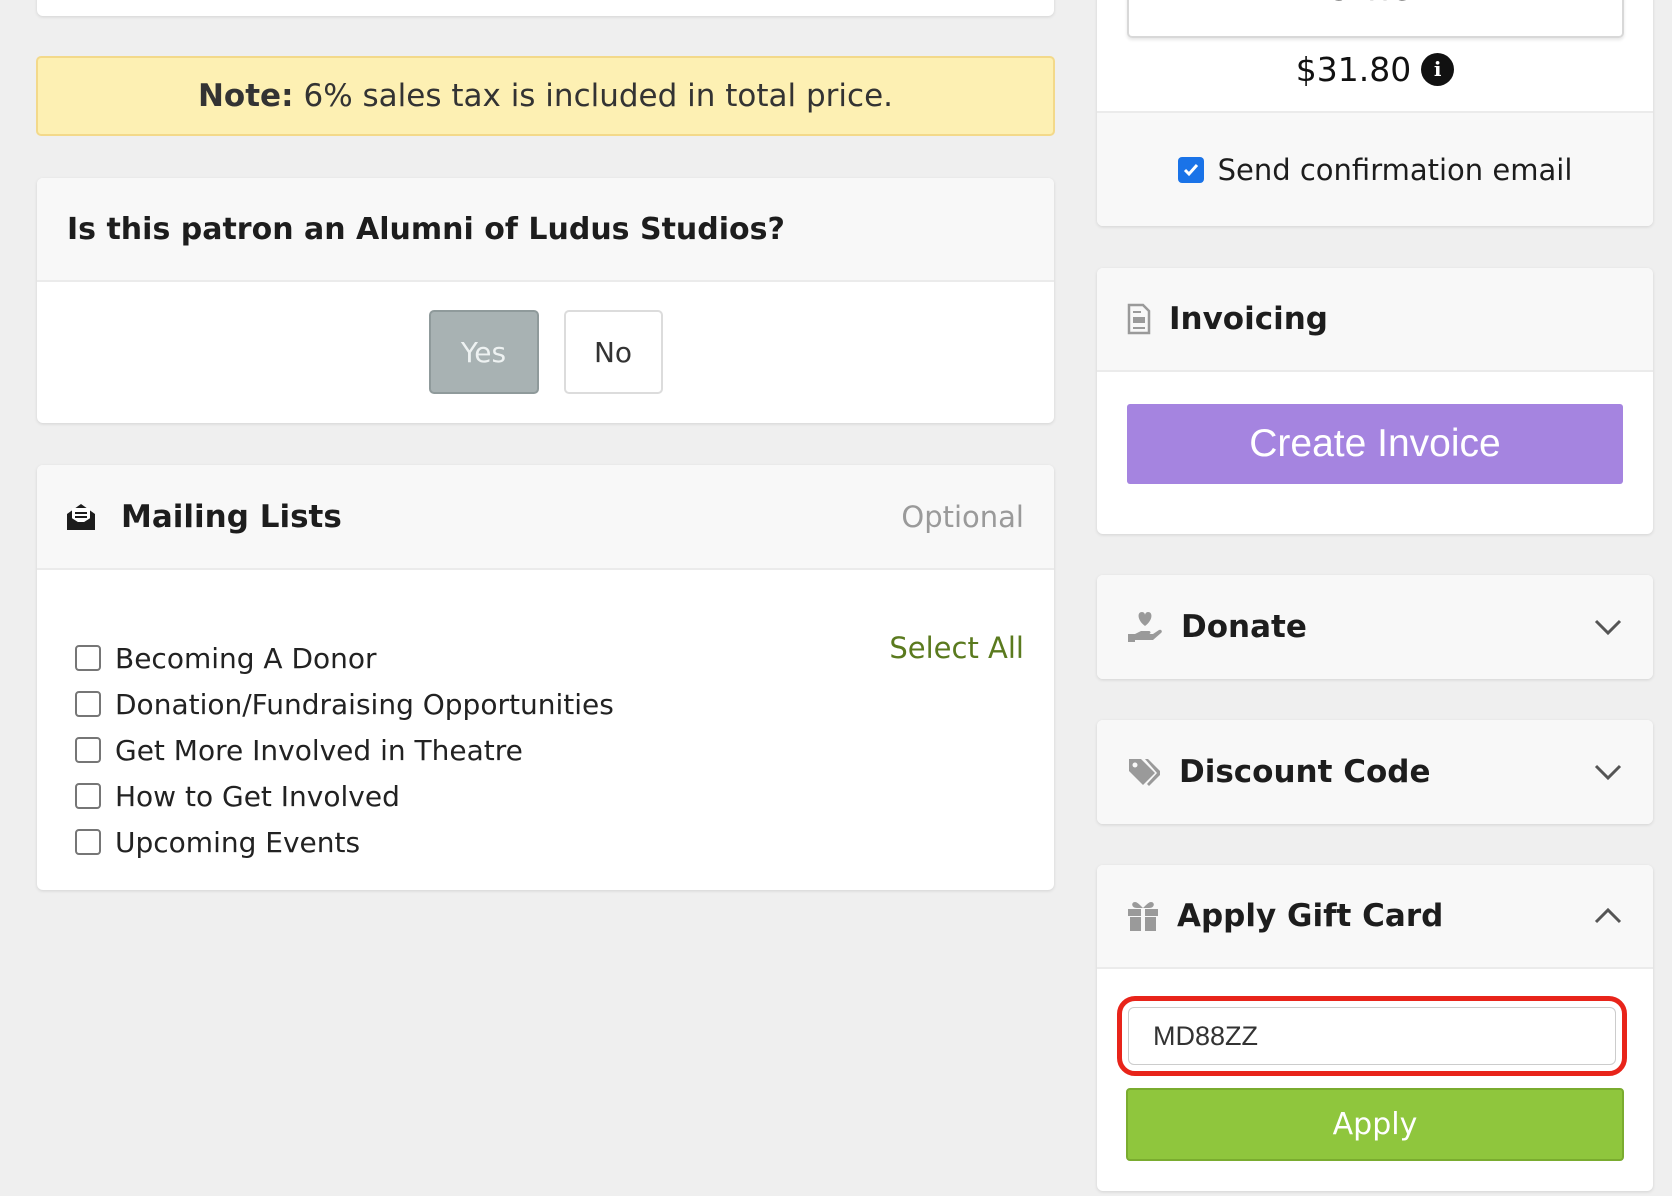  Describe the element at coordinates (364, 704) in the screenshot. I see `mailing-item-label: Donation/Fundraising Opportunities` at that location.